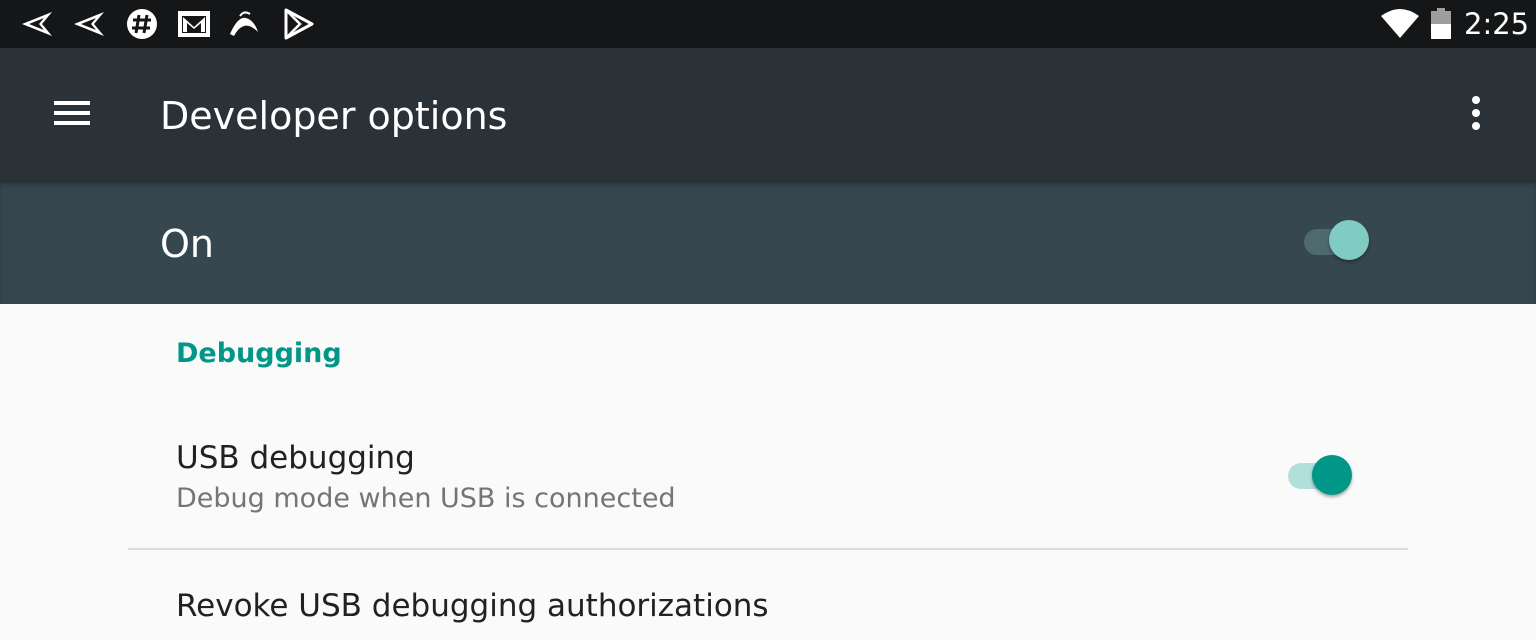 The height and width of the screenshot is (640, 1536). What do you see at coordinates (298, 24) in the screenshot?
I see `play-store-icon` at bounding box center [298, 24].